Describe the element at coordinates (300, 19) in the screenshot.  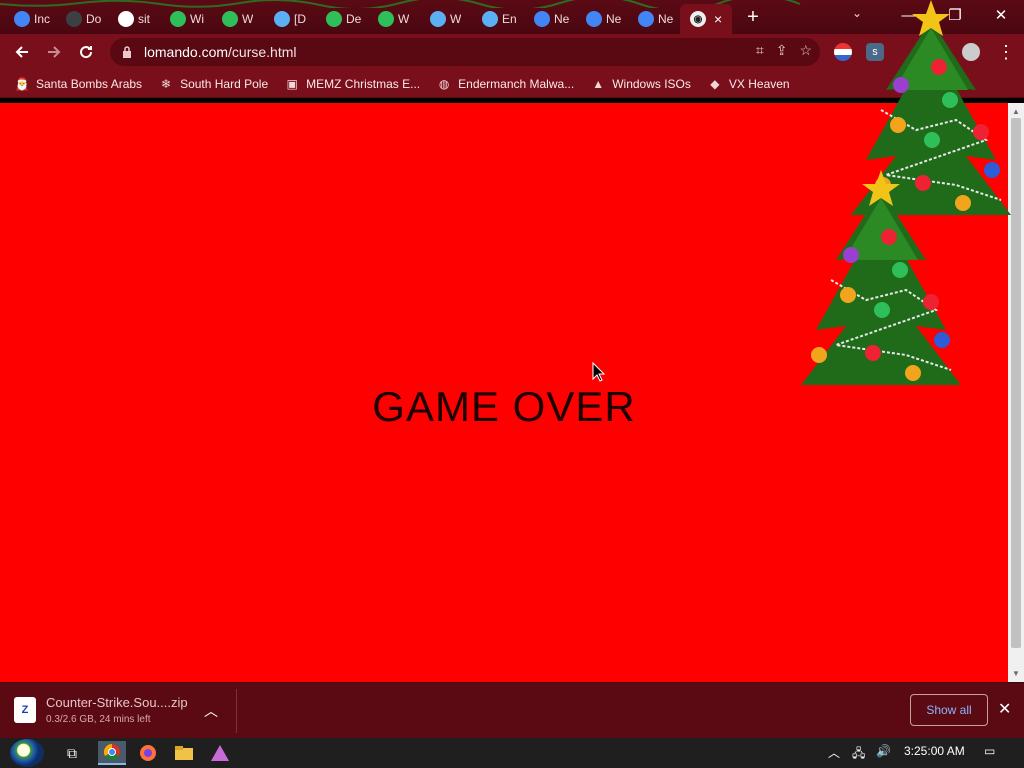
I see `tab-title: [D` at that location.